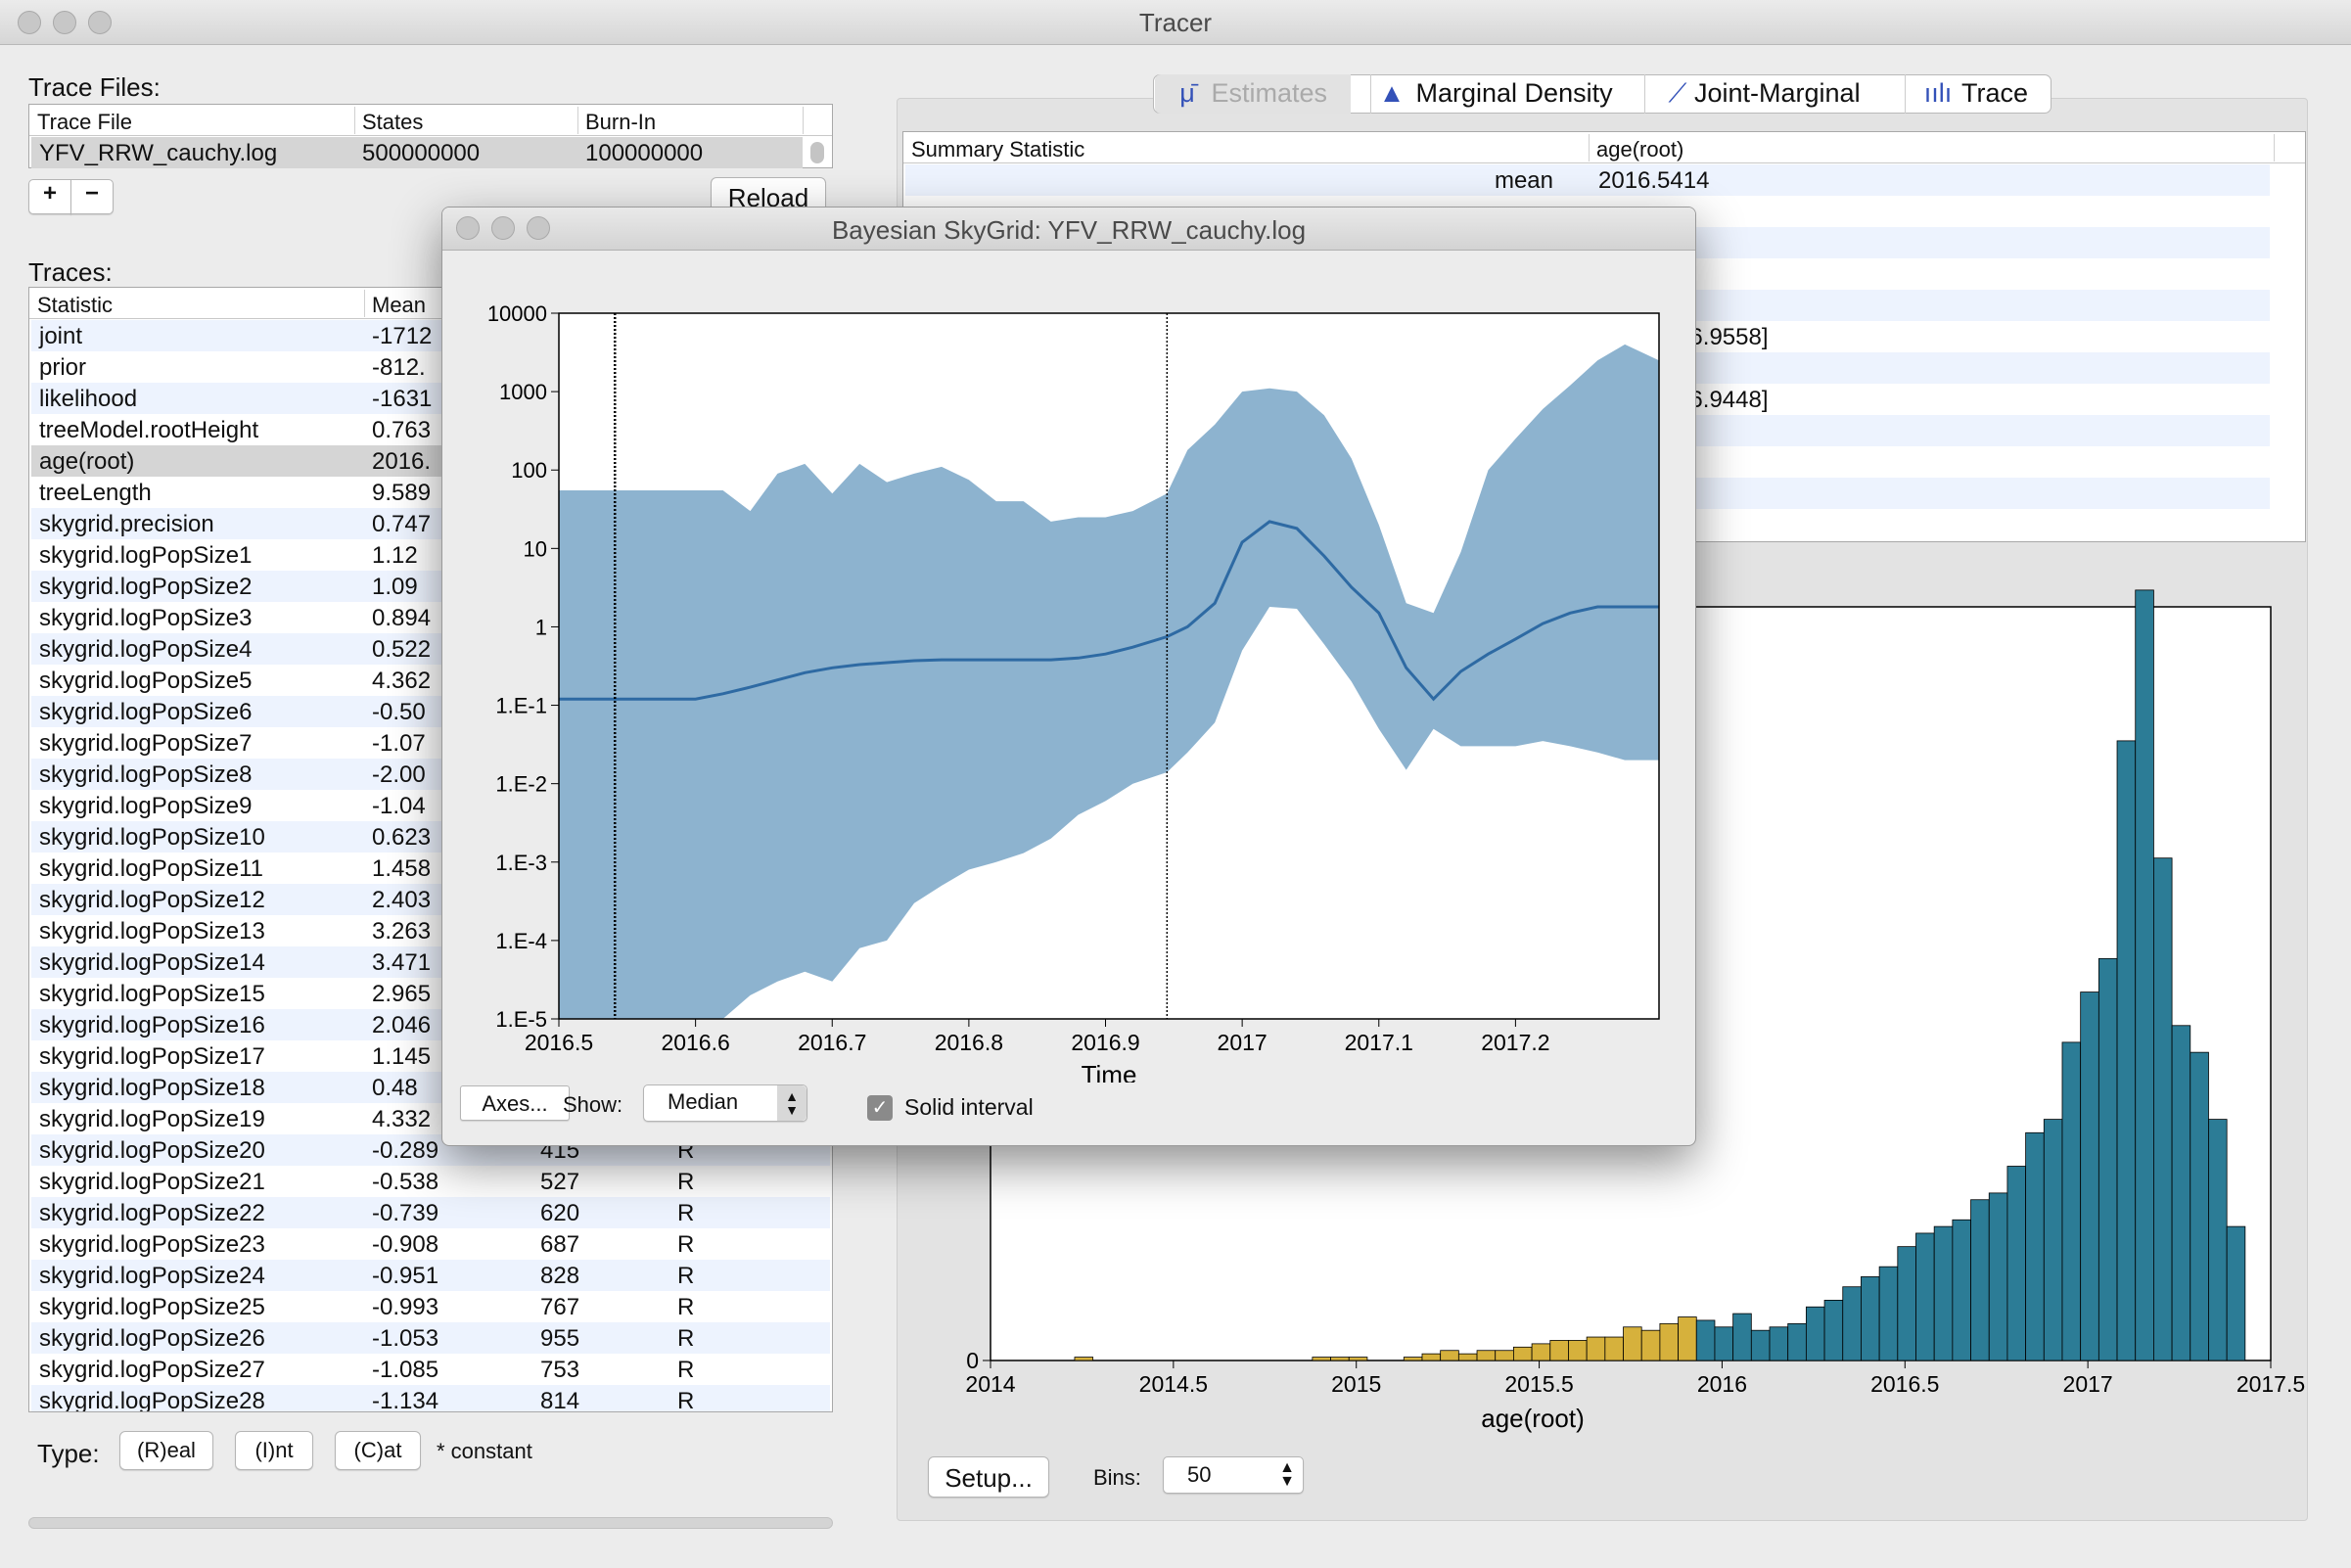 This screenshot has width=2351, height=1568. What do you see at coordinates (149, 430) in the screenshot?
I see `trace-statistic: treeModel.rootHeight` at bounding box center [149, 430].